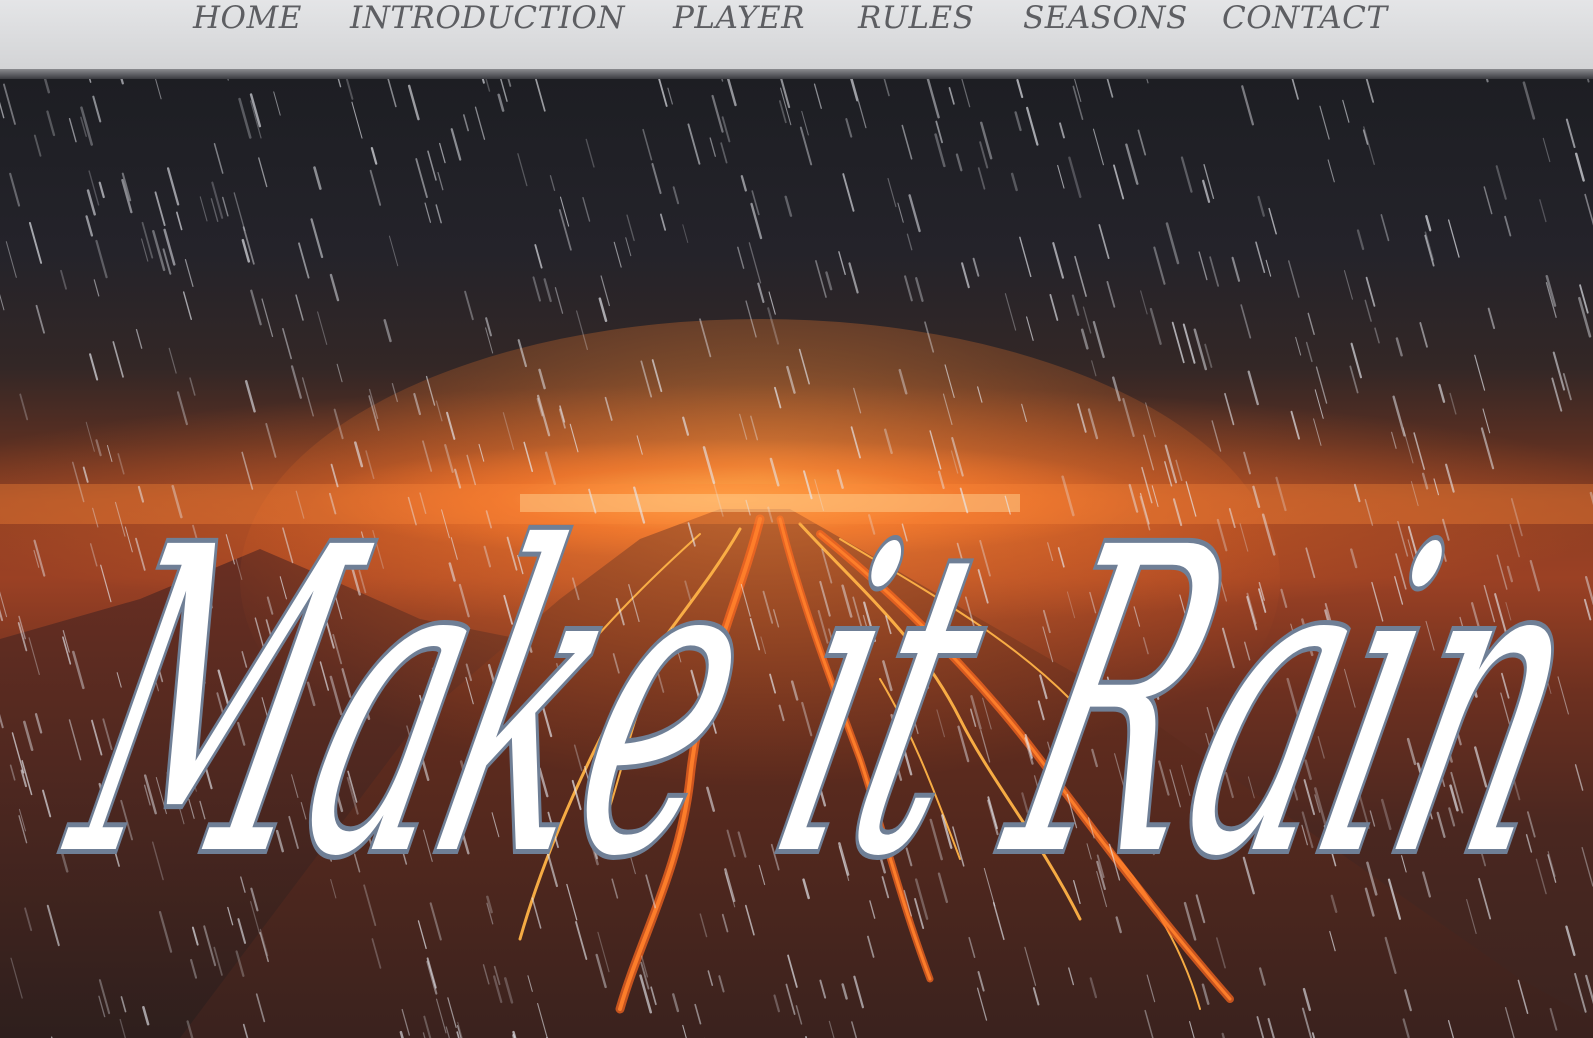 The width and height of the screenshot is (1593, 1038). What do you see at coordinates (1105, 18) in the screenshot?
I see `nav-seasons-link: SEASONS` at bounding box center [1105, 18].